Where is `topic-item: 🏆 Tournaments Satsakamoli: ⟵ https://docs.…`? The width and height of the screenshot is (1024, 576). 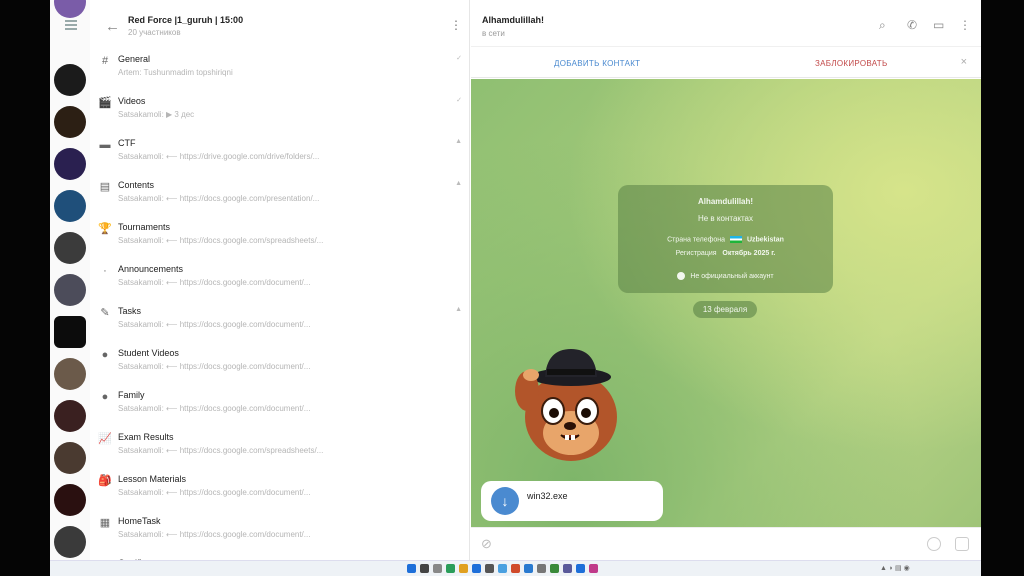
topic-item: 🏆 Tournaments Satsakamoli: ⟵ https://docs.… is located at coordinates (282, 235).